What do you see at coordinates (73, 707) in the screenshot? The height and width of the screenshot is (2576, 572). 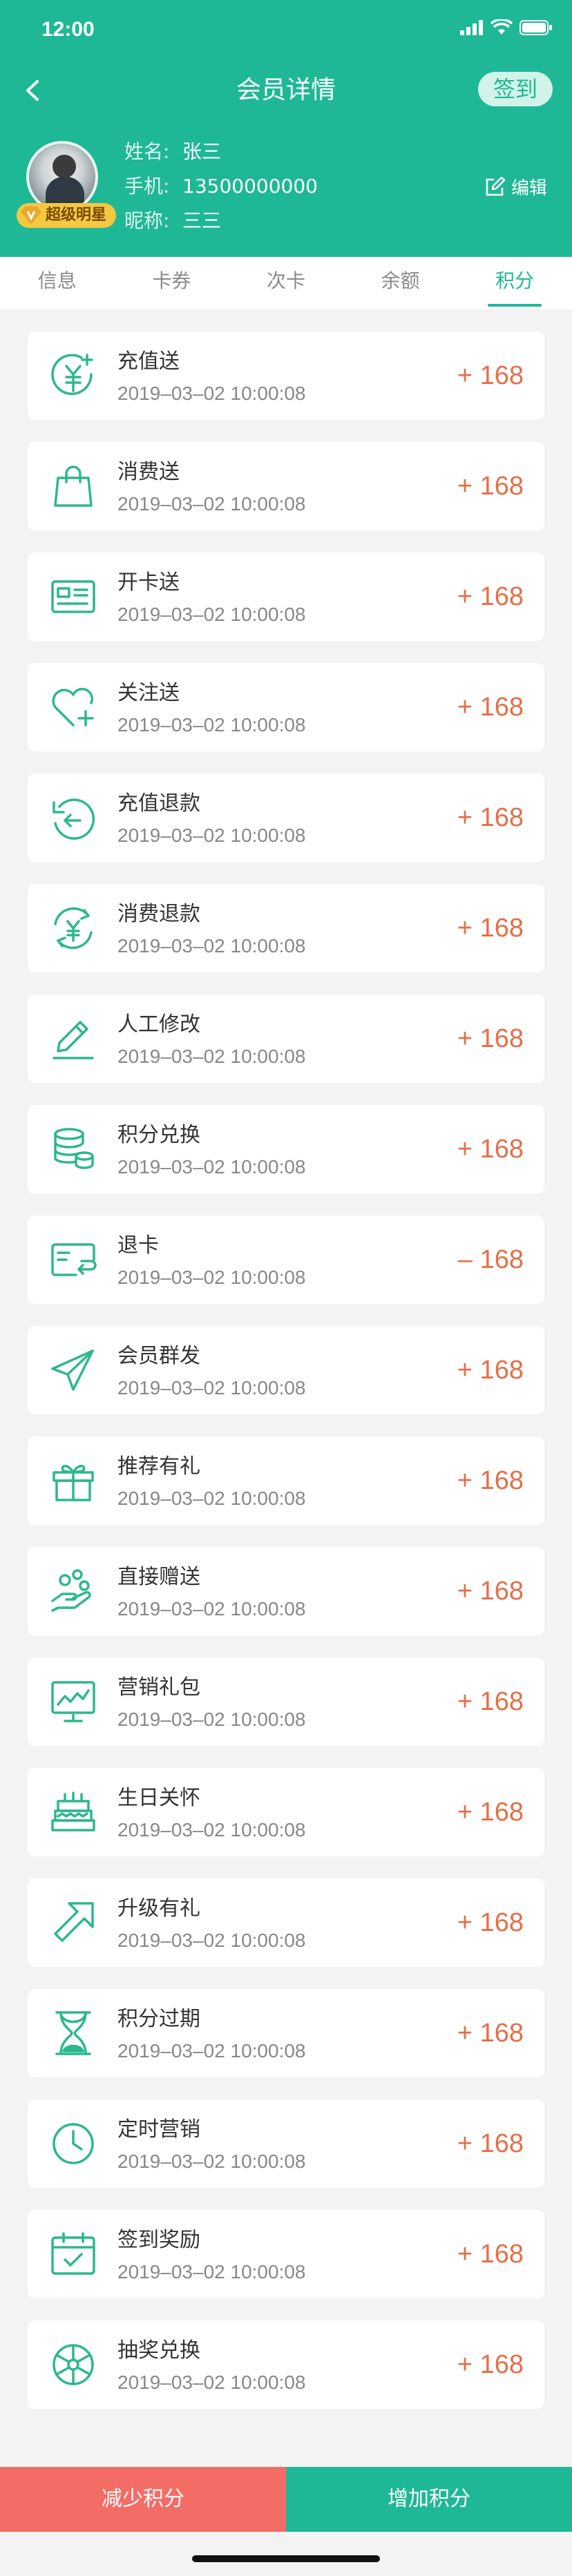 I see `heart-plus-icon` at bounding box center [73, 707].